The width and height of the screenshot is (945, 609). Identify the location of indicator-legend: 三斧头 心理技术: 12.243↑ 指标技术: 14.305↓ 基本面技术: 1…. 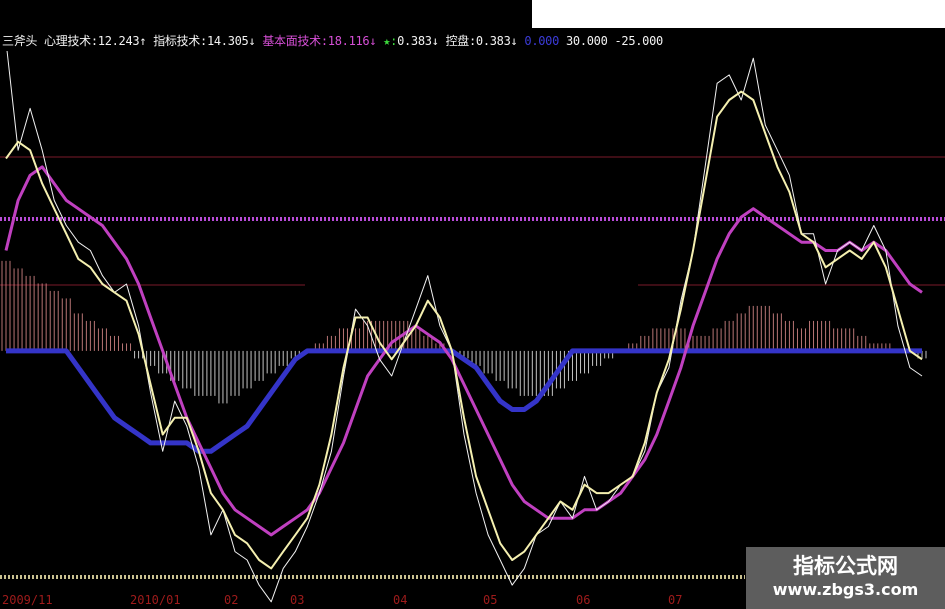
(332, 41).